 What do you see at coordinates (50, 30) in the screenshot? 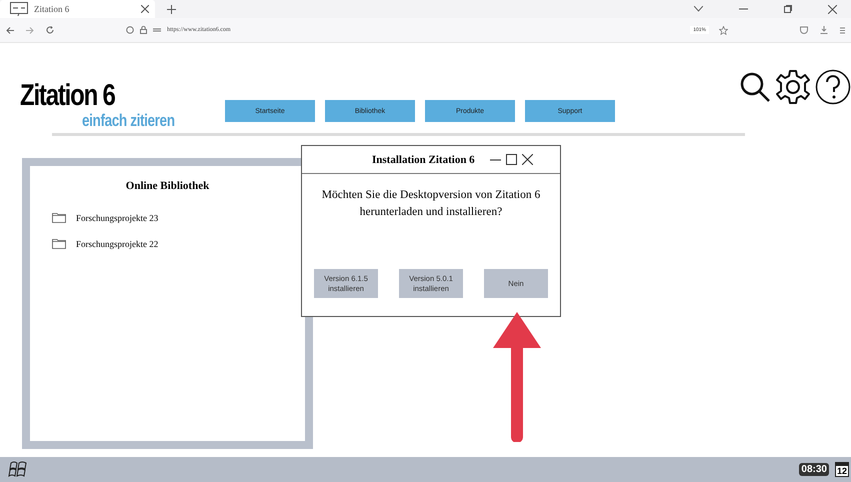
I see `reload-icon` at bounding box center [50, 30].